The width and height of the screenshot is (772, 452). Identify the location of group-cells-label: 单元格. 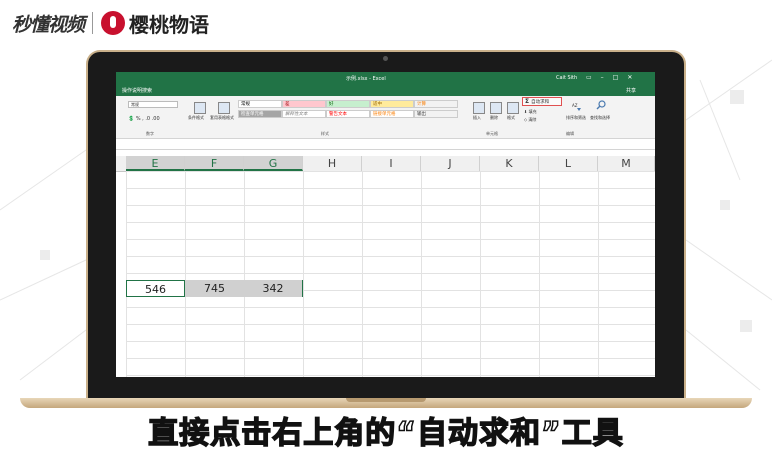
(492, 133).